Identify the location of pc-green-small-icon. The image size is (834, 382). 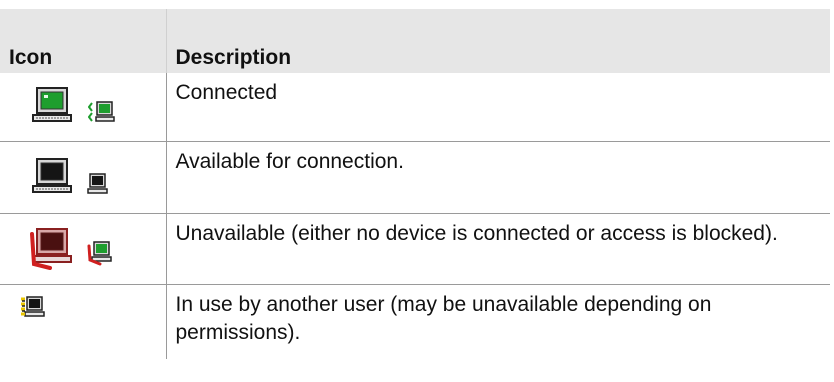
(101, 111).